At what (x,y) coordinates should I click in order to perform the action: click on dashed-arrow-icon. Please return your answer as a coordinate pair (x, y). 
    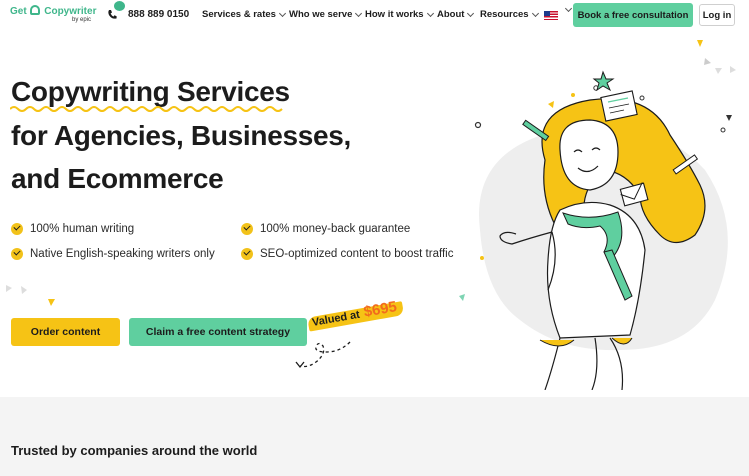
    Looking at the image, I should click on (323, 355).